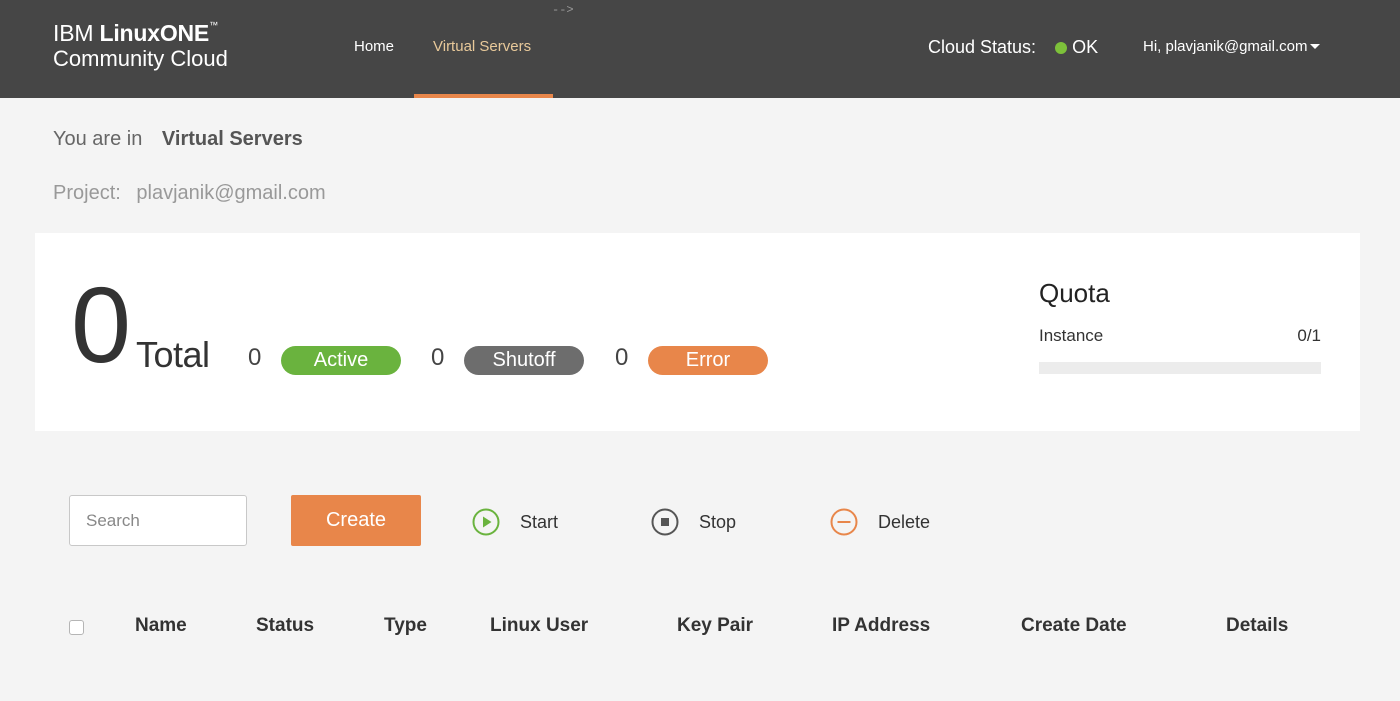  I want to click on nav-home: Home, so click(374, 46).